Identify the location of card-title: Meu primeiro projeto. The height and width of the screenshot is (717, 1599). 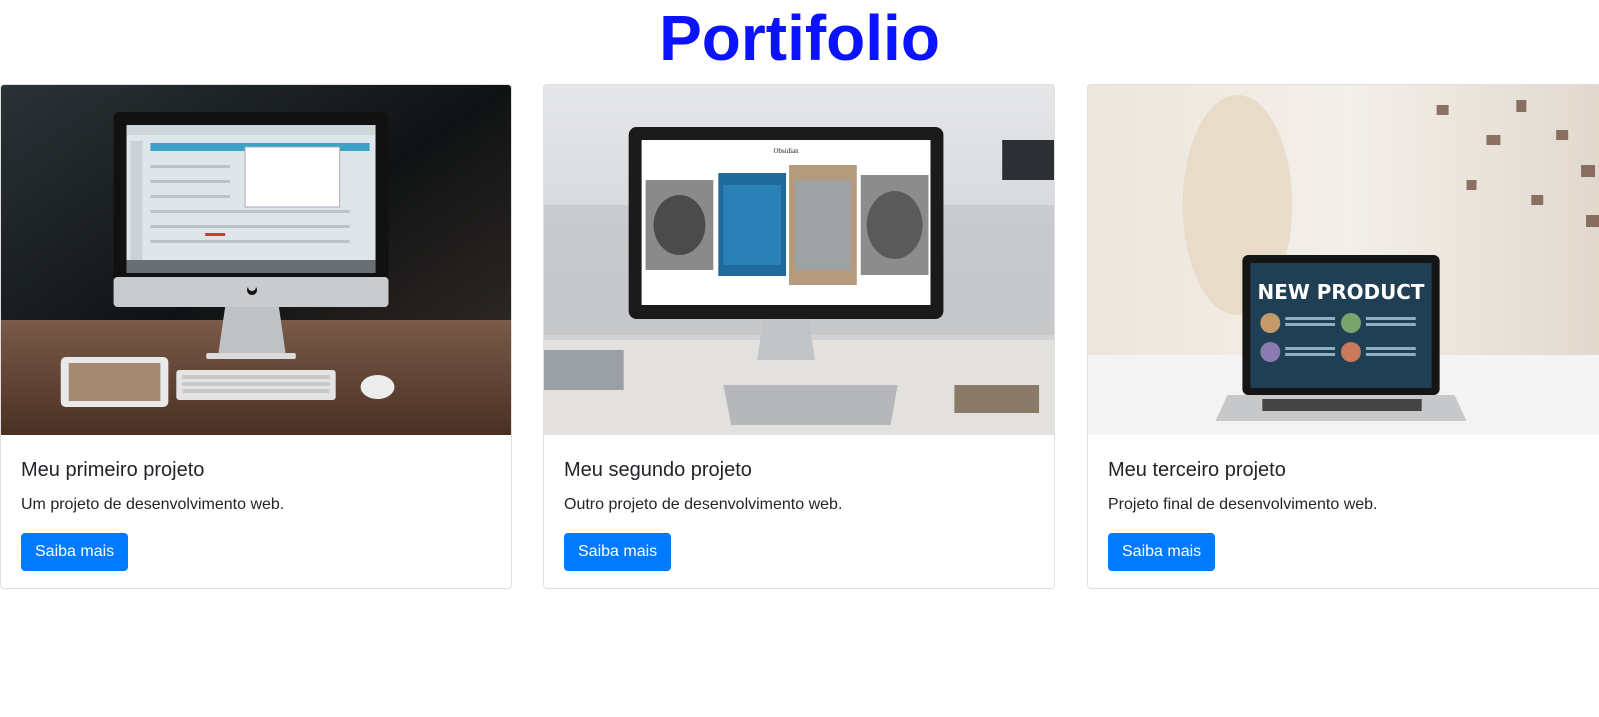
(113, 470).